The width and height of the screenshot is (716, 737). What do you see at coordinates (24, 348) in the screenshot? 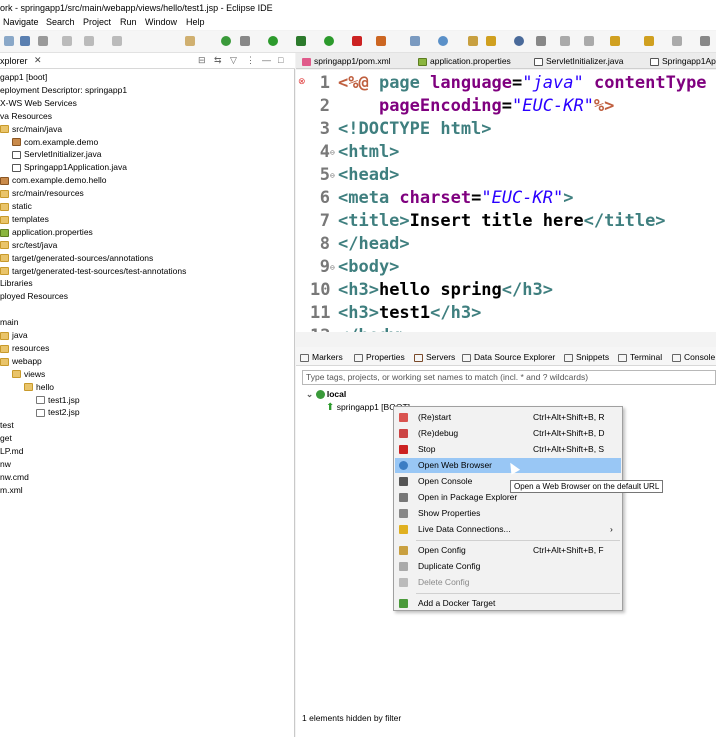
I see `tree-item-folder-resources: resources` at bounding box center [24, 348].